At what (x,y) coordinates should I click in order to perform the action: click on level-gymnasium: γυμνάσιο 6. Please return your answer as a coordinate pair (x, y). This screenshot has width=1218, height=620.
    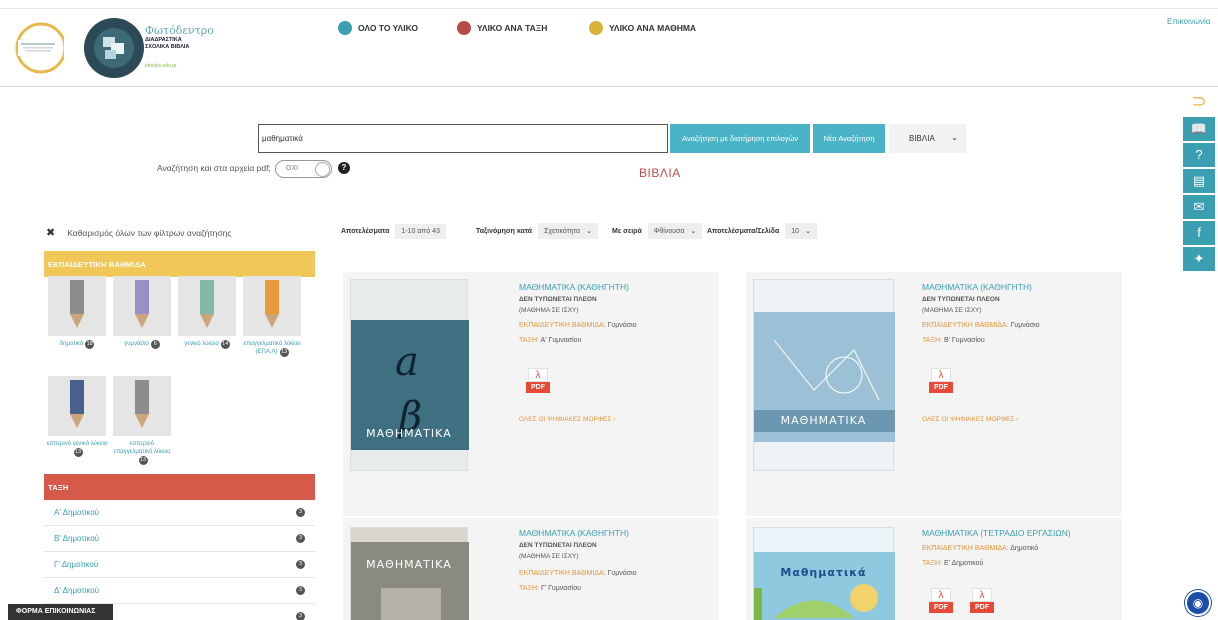
    Looking at the image, I should click on (142, 312).